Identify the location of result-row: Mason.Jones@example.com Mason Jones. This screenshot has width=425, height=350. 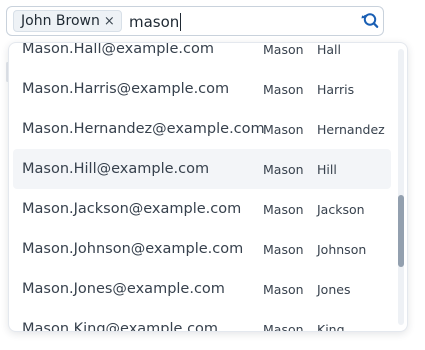
(202, 289).